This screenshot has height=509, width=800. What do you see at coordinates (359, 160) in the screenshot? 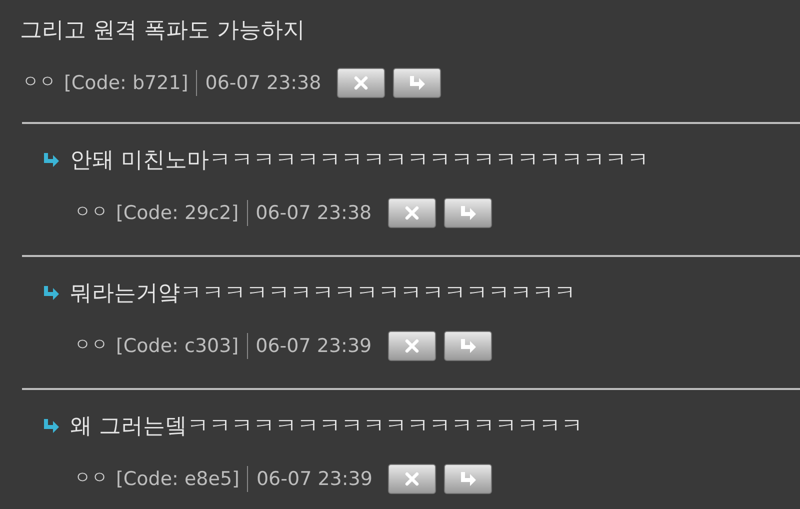
I see `comment-text: 안돼 미친노마ㅋㅋㅋㅋㅋㅋㅋㅋㅋㅋㅋㅋㅋㅋㅋㅋㅋㅋㅋㅋ` at bounding box center [359, 160].